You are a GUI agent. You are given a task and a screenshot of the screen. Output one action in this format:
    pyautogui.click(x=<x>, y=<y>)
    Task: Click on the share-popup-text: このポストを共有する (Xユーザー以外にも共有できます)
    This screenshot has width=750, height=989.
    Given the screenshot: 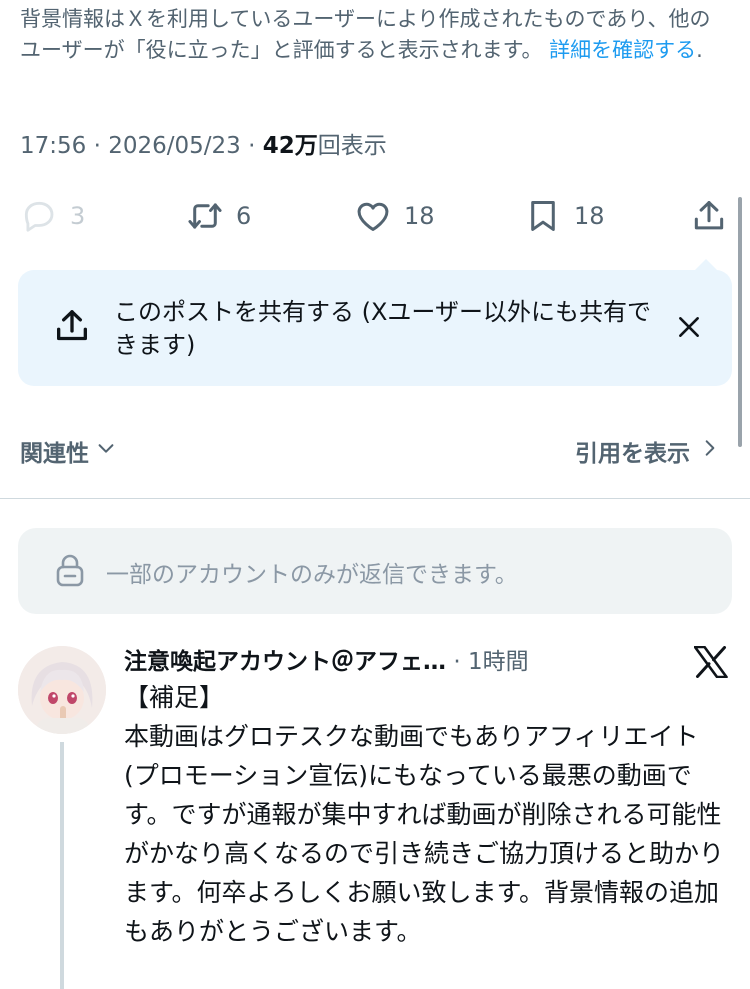 What is the action you would take?
    pyautogui.click(x=382, y=328)
    